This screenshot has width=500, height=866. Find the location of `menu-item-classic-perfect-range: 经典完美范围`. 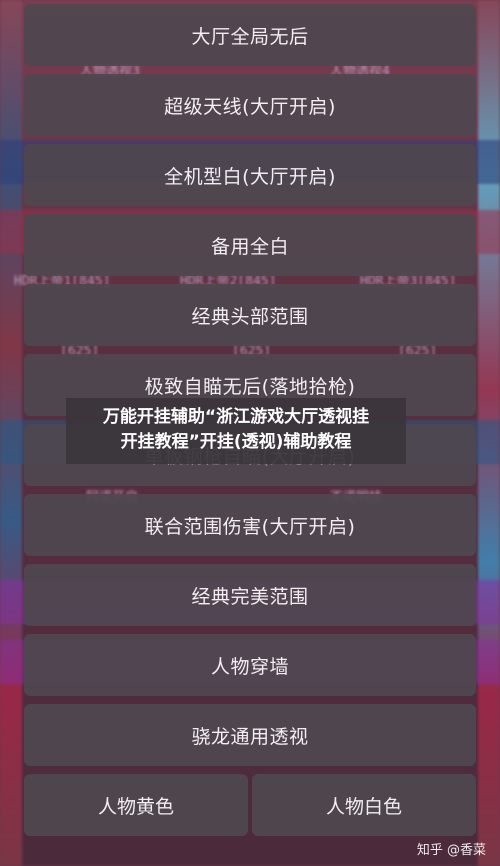

menu-item-classic-perfect-range: 经典完美范围 is located at coordinates (250, 595).